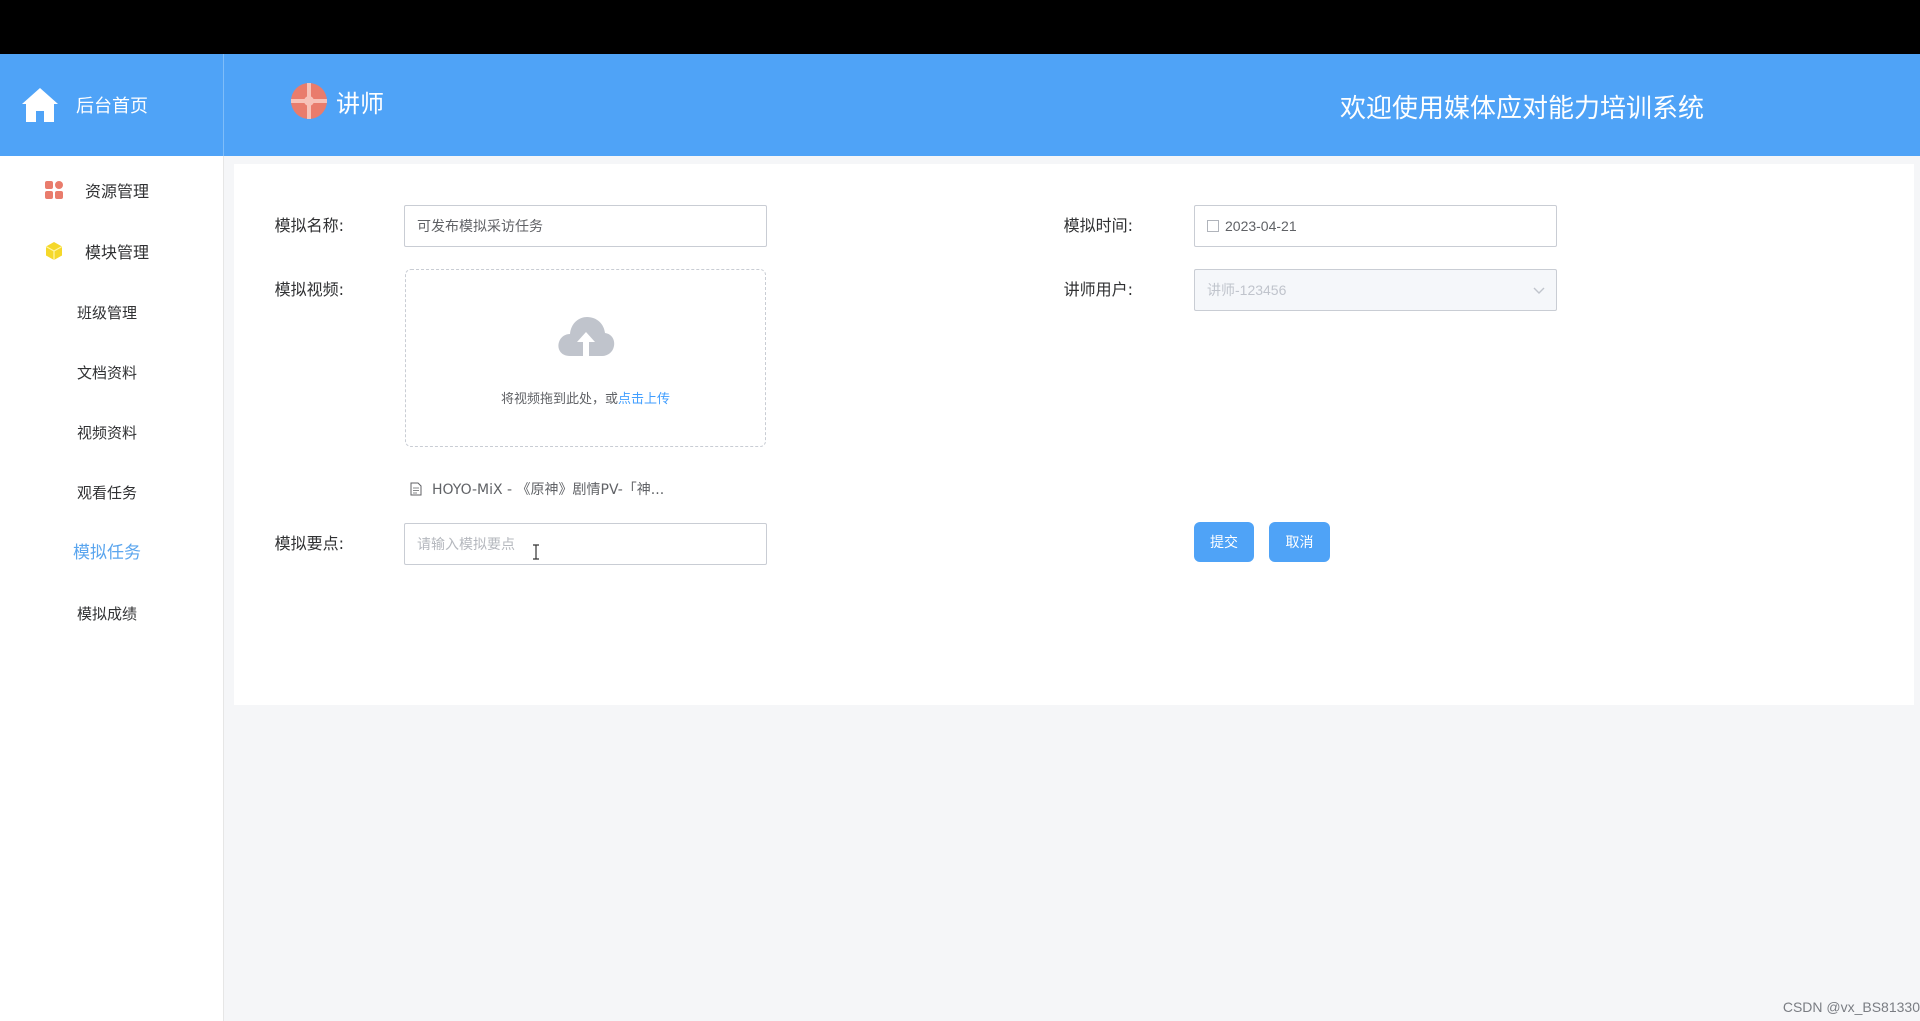 This screenshot has width=1920, height=1021. What do you see at coordinates (1375, 226) in the screenshot?
I see `date-picker: 2023-04-21` at bounding box center [1375, 226].